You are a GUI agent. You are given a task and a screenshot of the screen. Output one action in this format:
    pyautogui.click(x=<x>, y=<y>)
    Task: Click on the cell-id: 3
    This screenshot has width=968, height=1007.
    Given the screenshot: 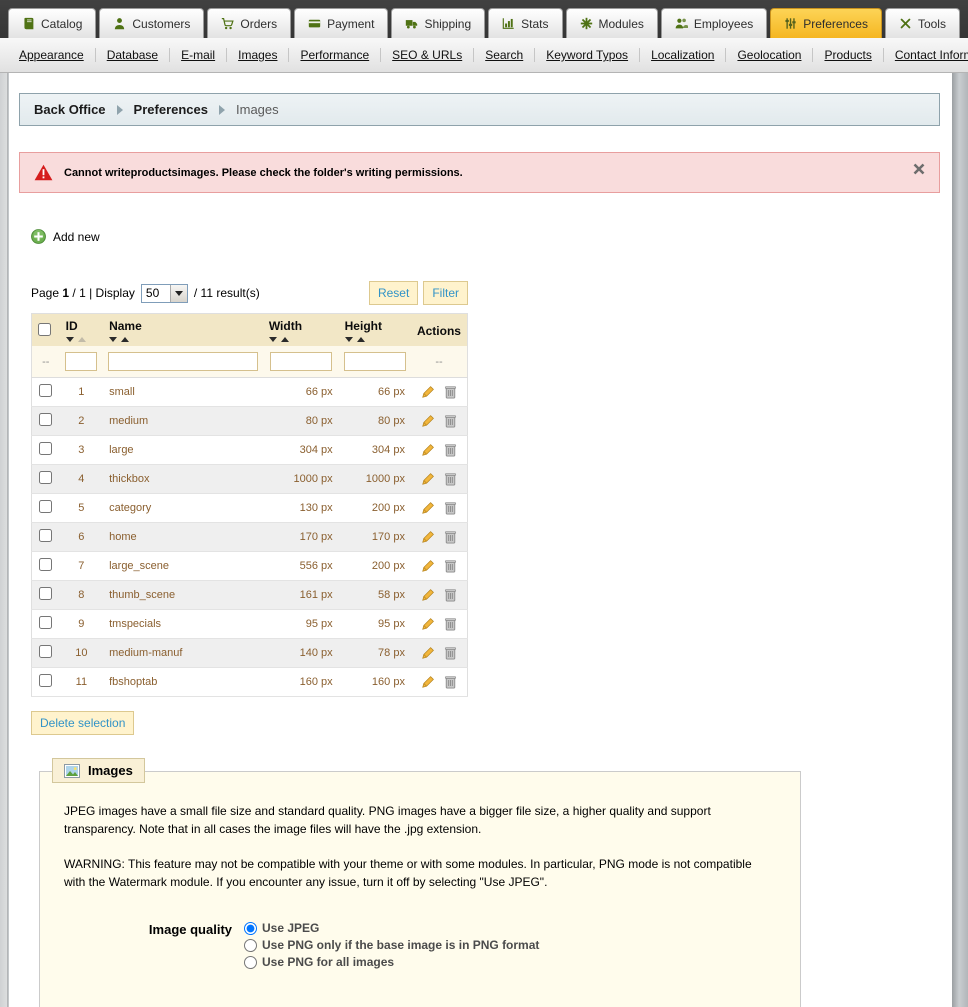 What is the action you would take?
    pyautogui.click(x=81, y=450)
    